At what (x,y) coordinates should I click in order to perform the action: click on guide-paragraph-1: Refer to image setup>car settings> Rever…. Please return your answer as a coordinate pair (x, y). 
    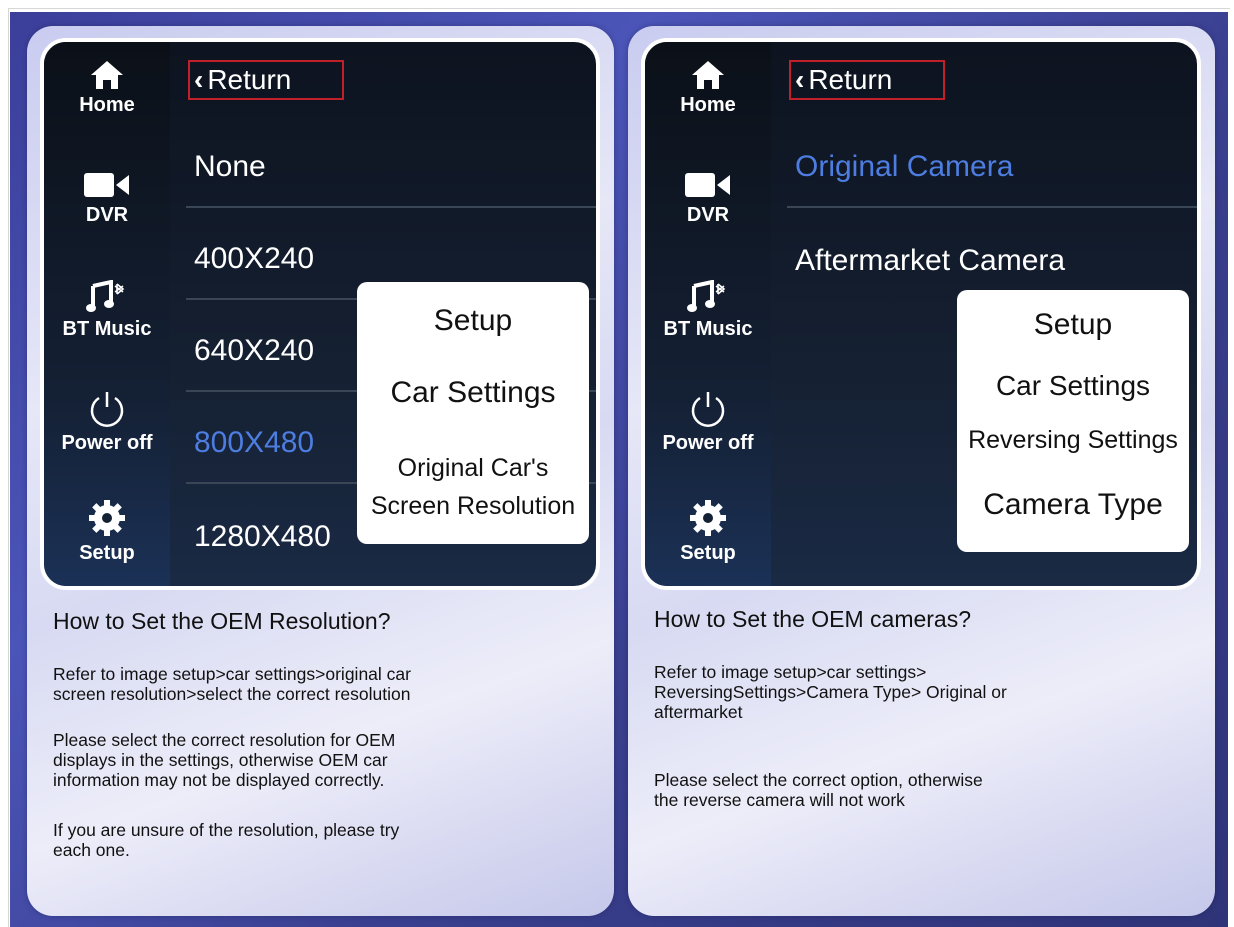
    Looking at the image, I should click on (830, 692).